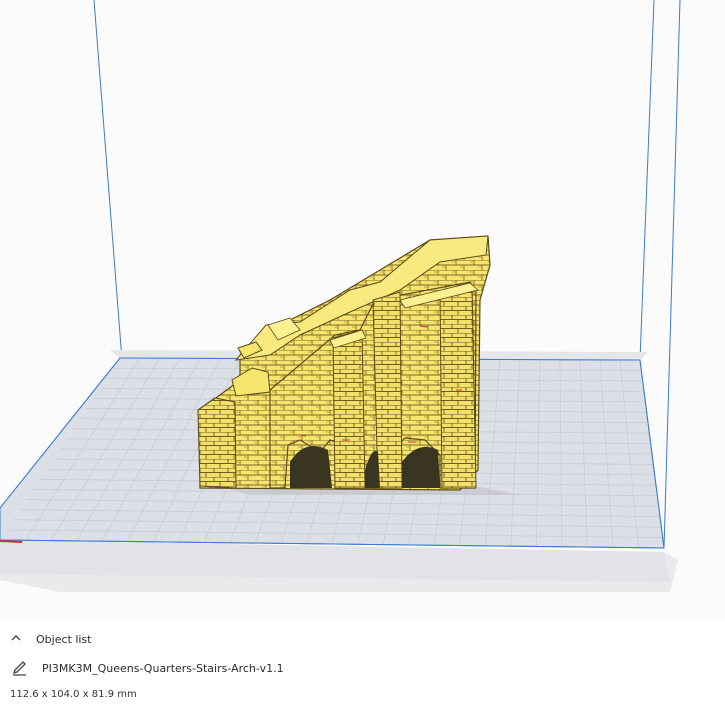  Describe the element at coordinates (163, 668) in the screenshot. I see `object-name: PI3MK3M_Queens-Quarters-Stairs-Arch-v1.1` at that location.